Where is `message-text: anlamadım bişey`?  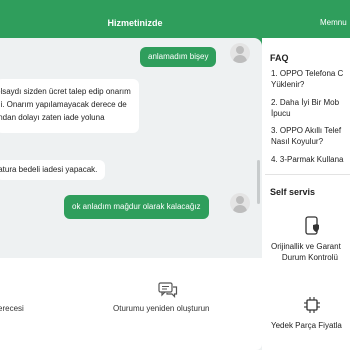
message-text: anlamadım bişey is located at coordinates (178, 56).